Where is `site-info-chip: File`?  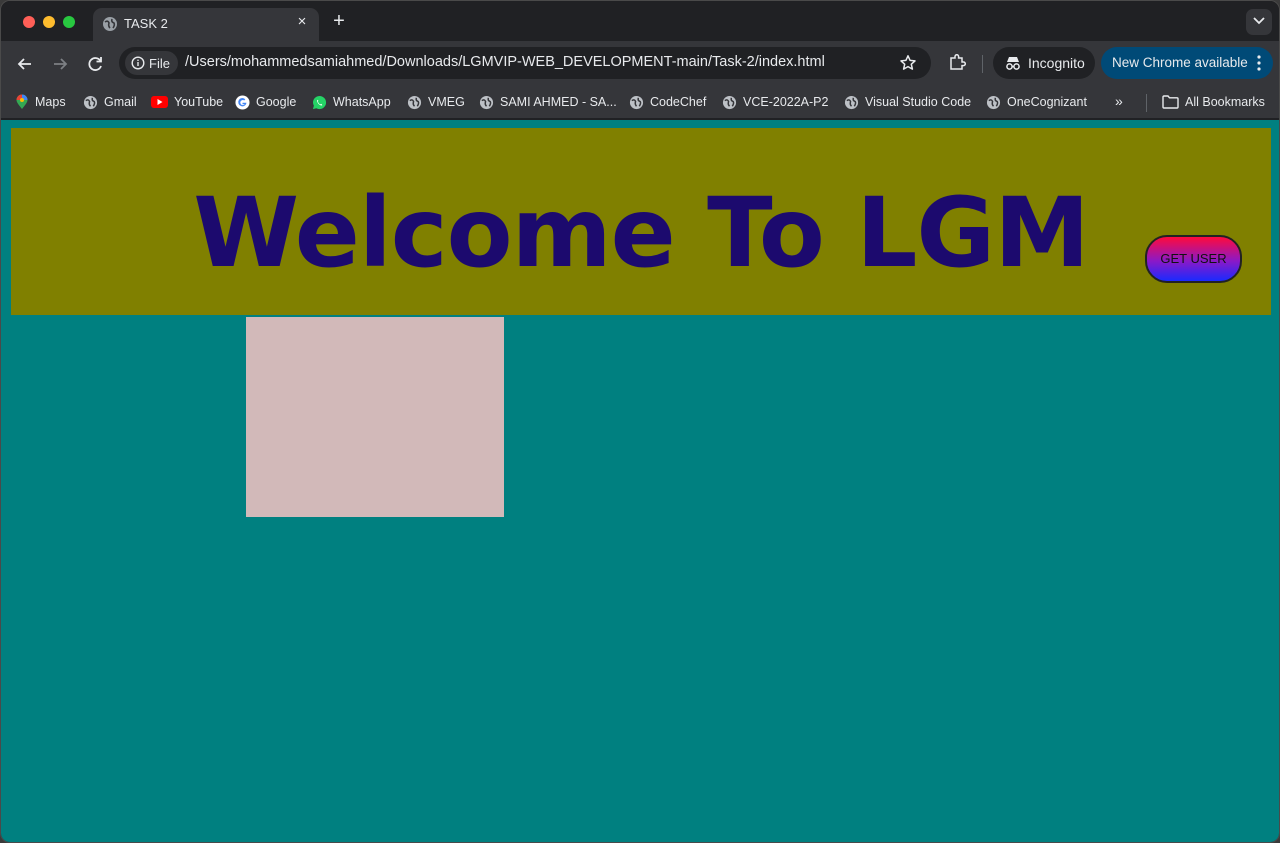
site-info-chip: File is located at coordinates (151, 63).